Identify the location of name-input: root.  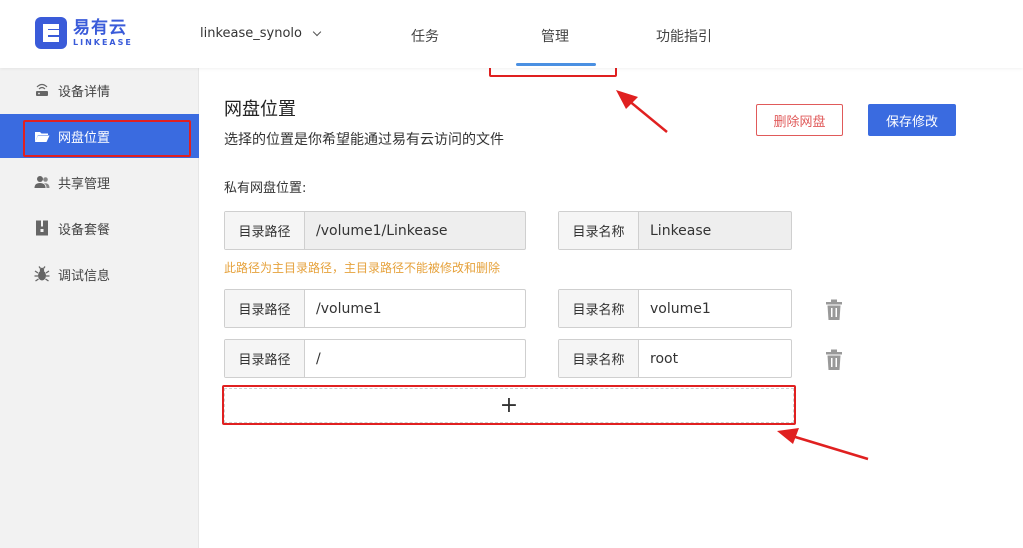
(715, 358).